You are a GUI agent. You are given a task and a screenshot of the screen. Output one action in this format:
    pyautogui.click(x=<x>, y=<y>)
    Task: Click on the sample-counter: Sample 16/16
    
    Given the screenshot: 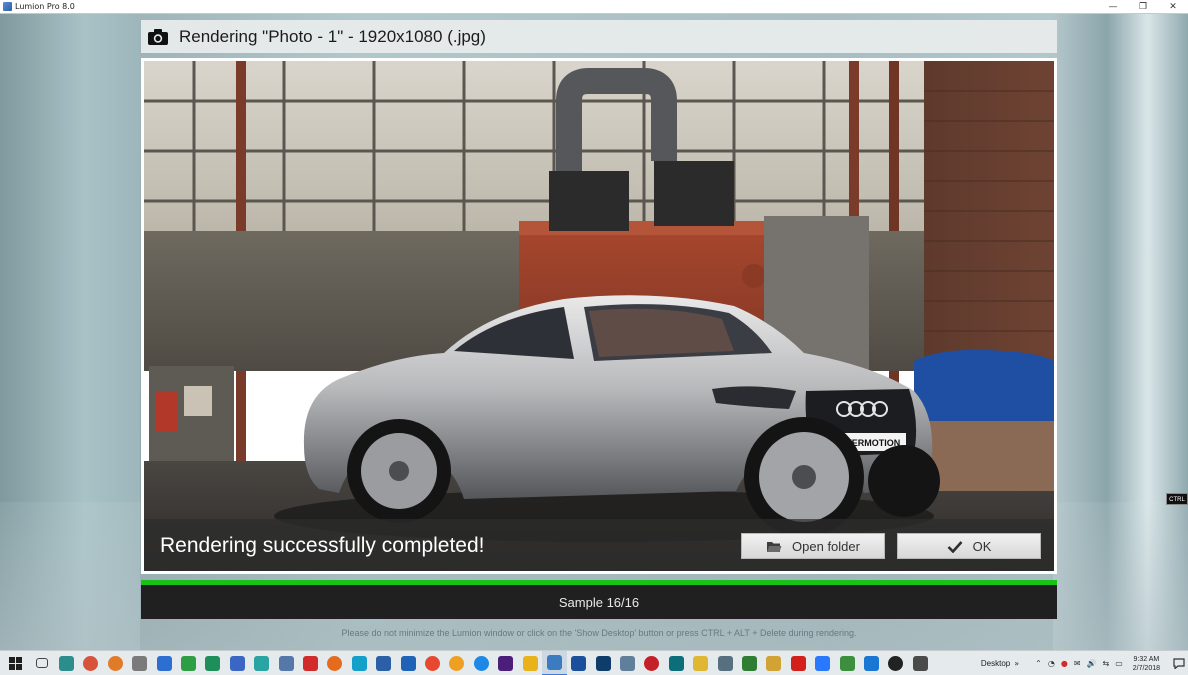 What is the action you would take?
    pyautogui.click(x=599, y=602)
    